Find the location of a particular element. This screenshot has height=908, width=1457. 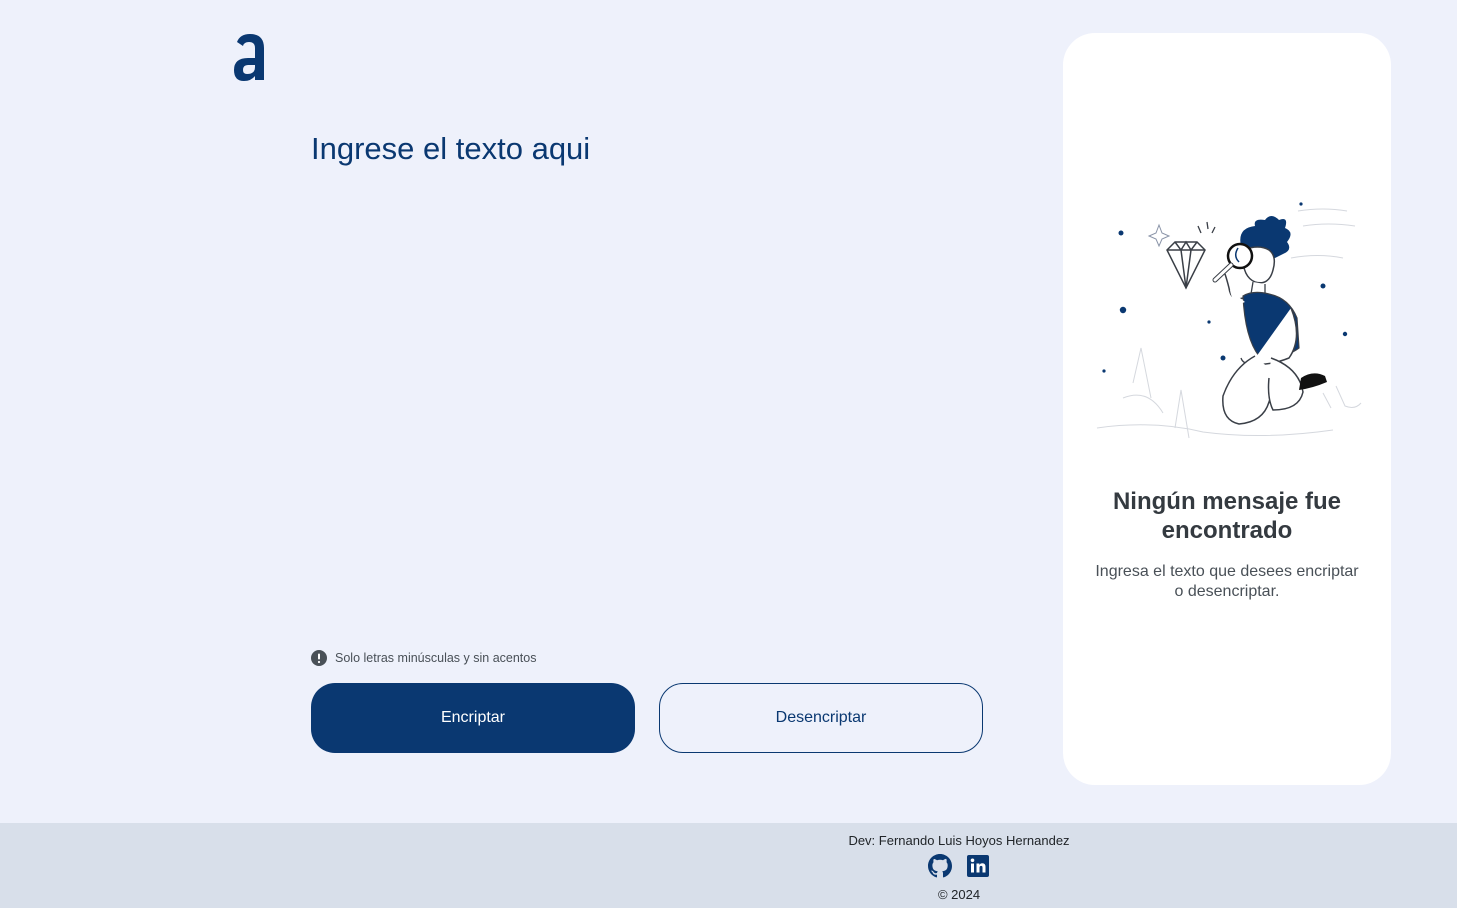

result-title: Ningún mensaje fue encontrado is located at coordinates (1227, 516).